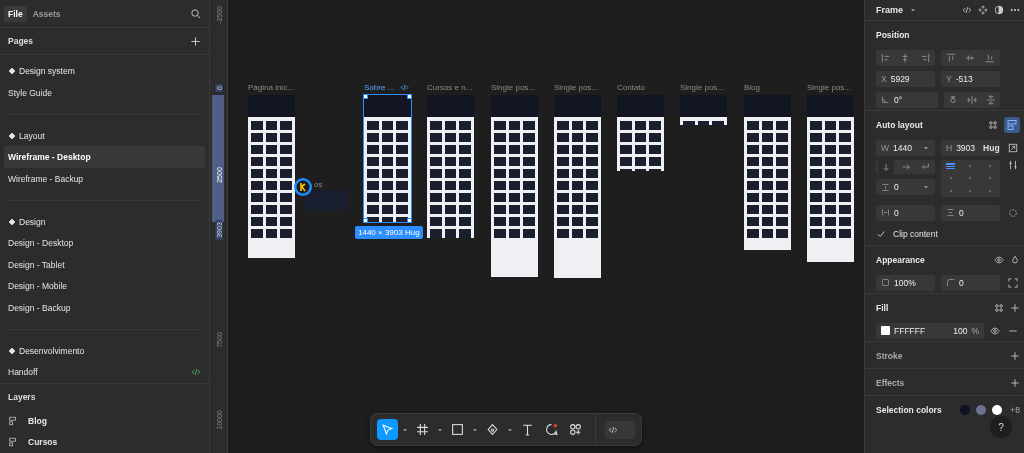 Image resolution: width=1024 pixels, height=453 pixels. I want to click on layer-item: Blog, so click(37, 420).